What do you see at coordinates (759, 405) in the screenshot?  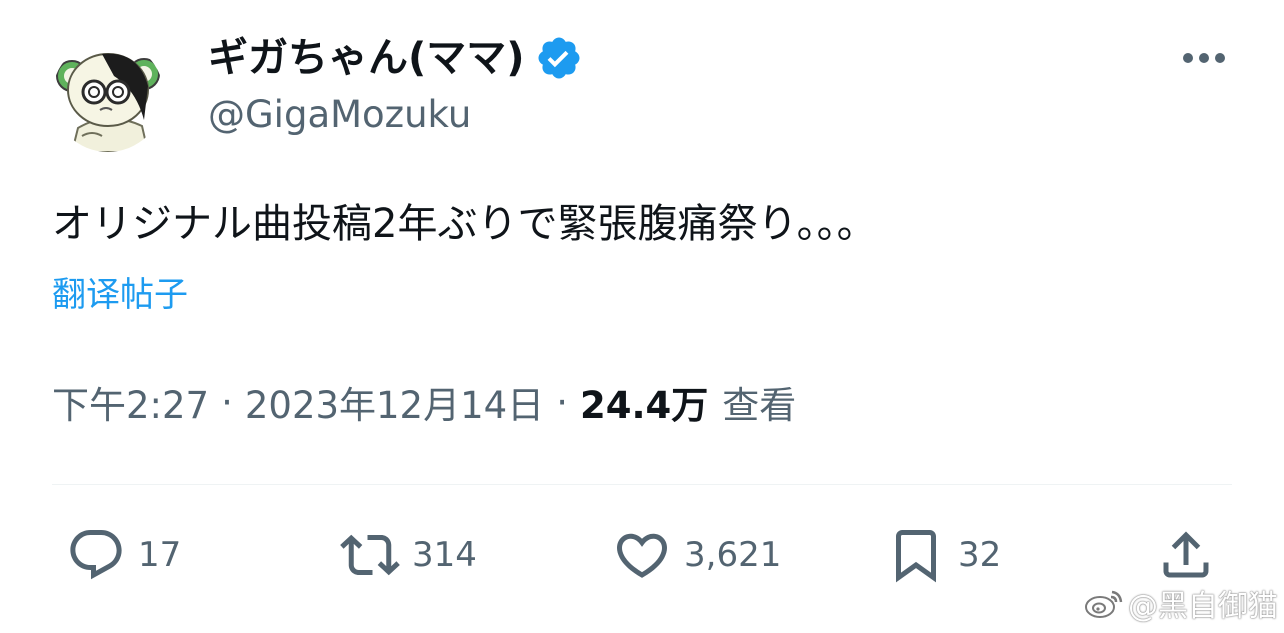 I see `views-label: 查看` at bounding box center [759, 405].